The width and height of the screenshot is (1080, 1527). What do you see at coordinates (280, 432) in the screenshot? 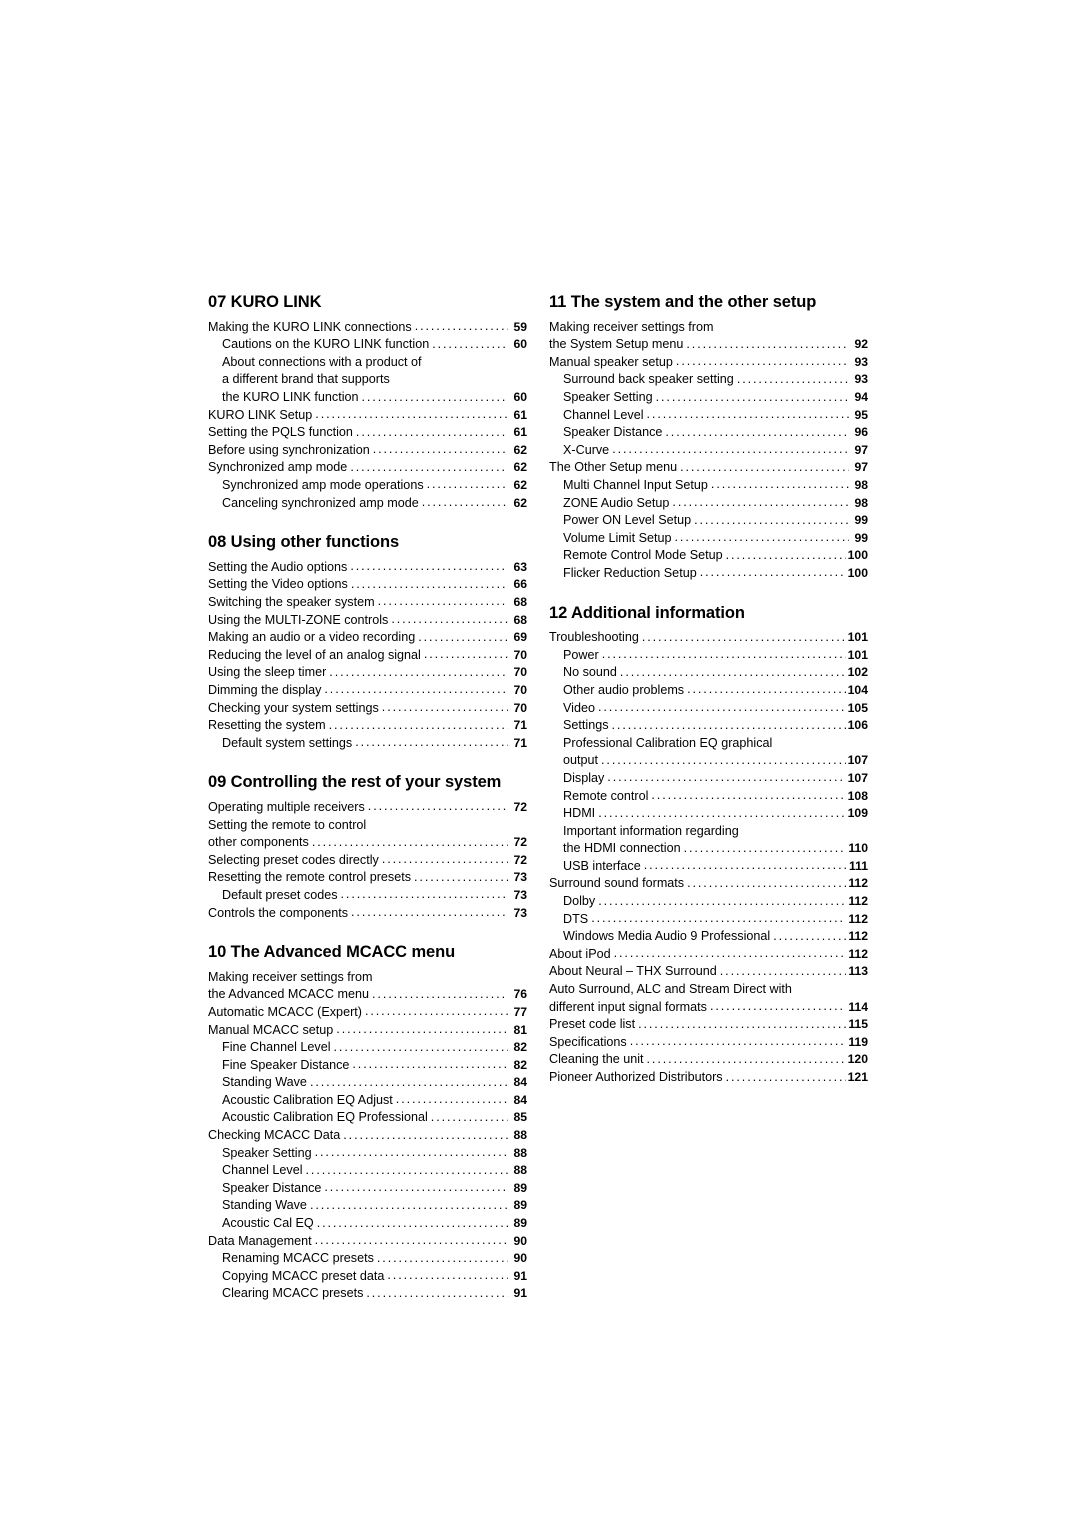
I see `toc-entry-label: Setting the PQLS function` at bounding box center [280, 432].